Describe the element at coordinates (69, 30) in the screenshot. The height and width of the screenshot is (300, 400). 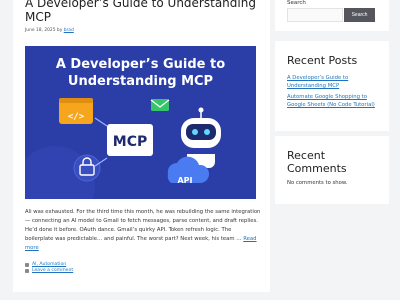
I see `post-author-link: brad` at that location.